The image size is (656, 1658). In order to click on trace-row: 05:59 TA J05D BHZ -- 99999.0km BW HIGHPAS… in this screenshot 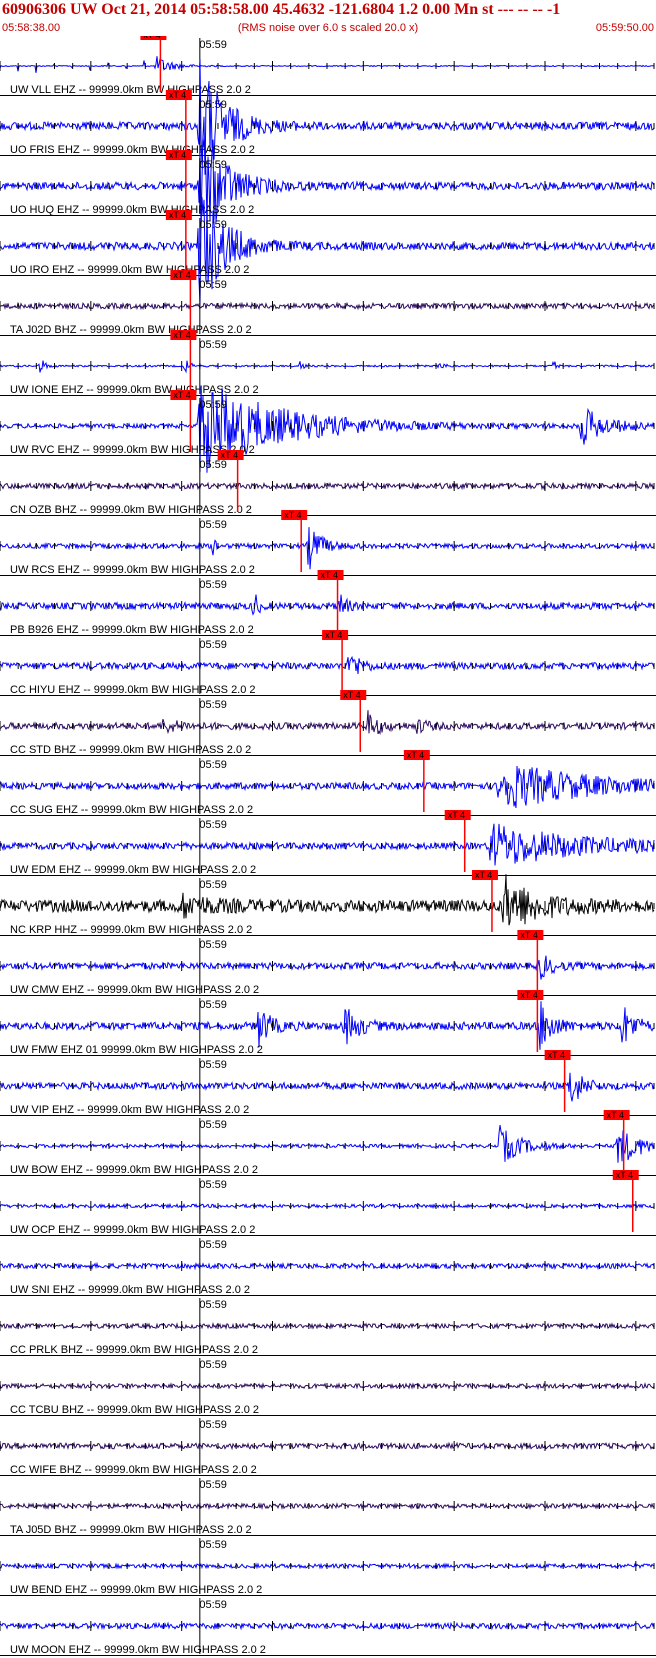, I will do `click(328, 1507)`.